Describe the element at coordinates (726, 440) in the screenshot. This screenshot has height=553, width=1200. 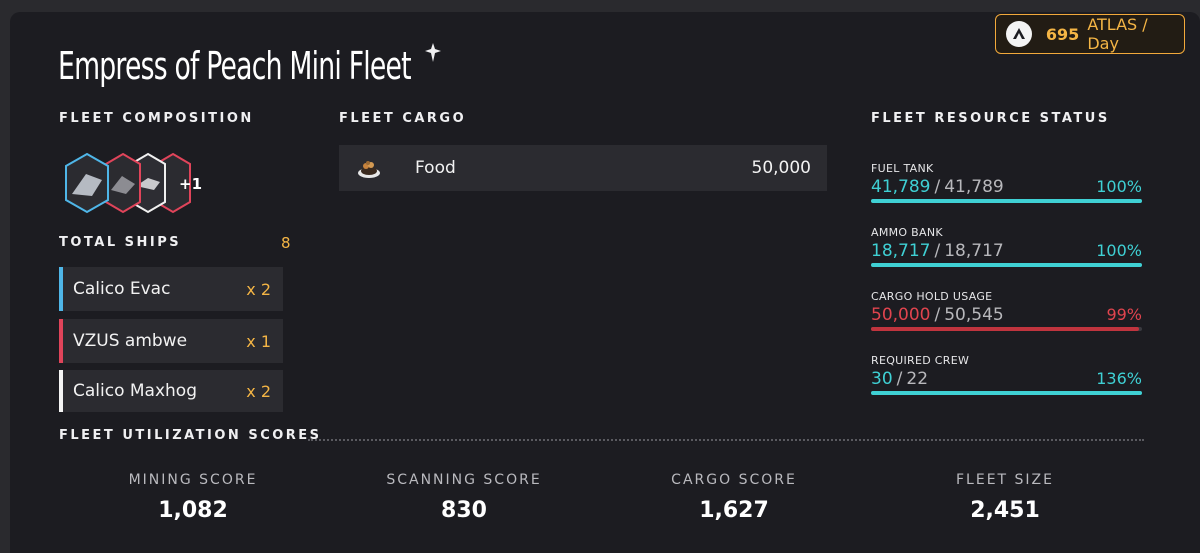
I see `section-divider` at that location.